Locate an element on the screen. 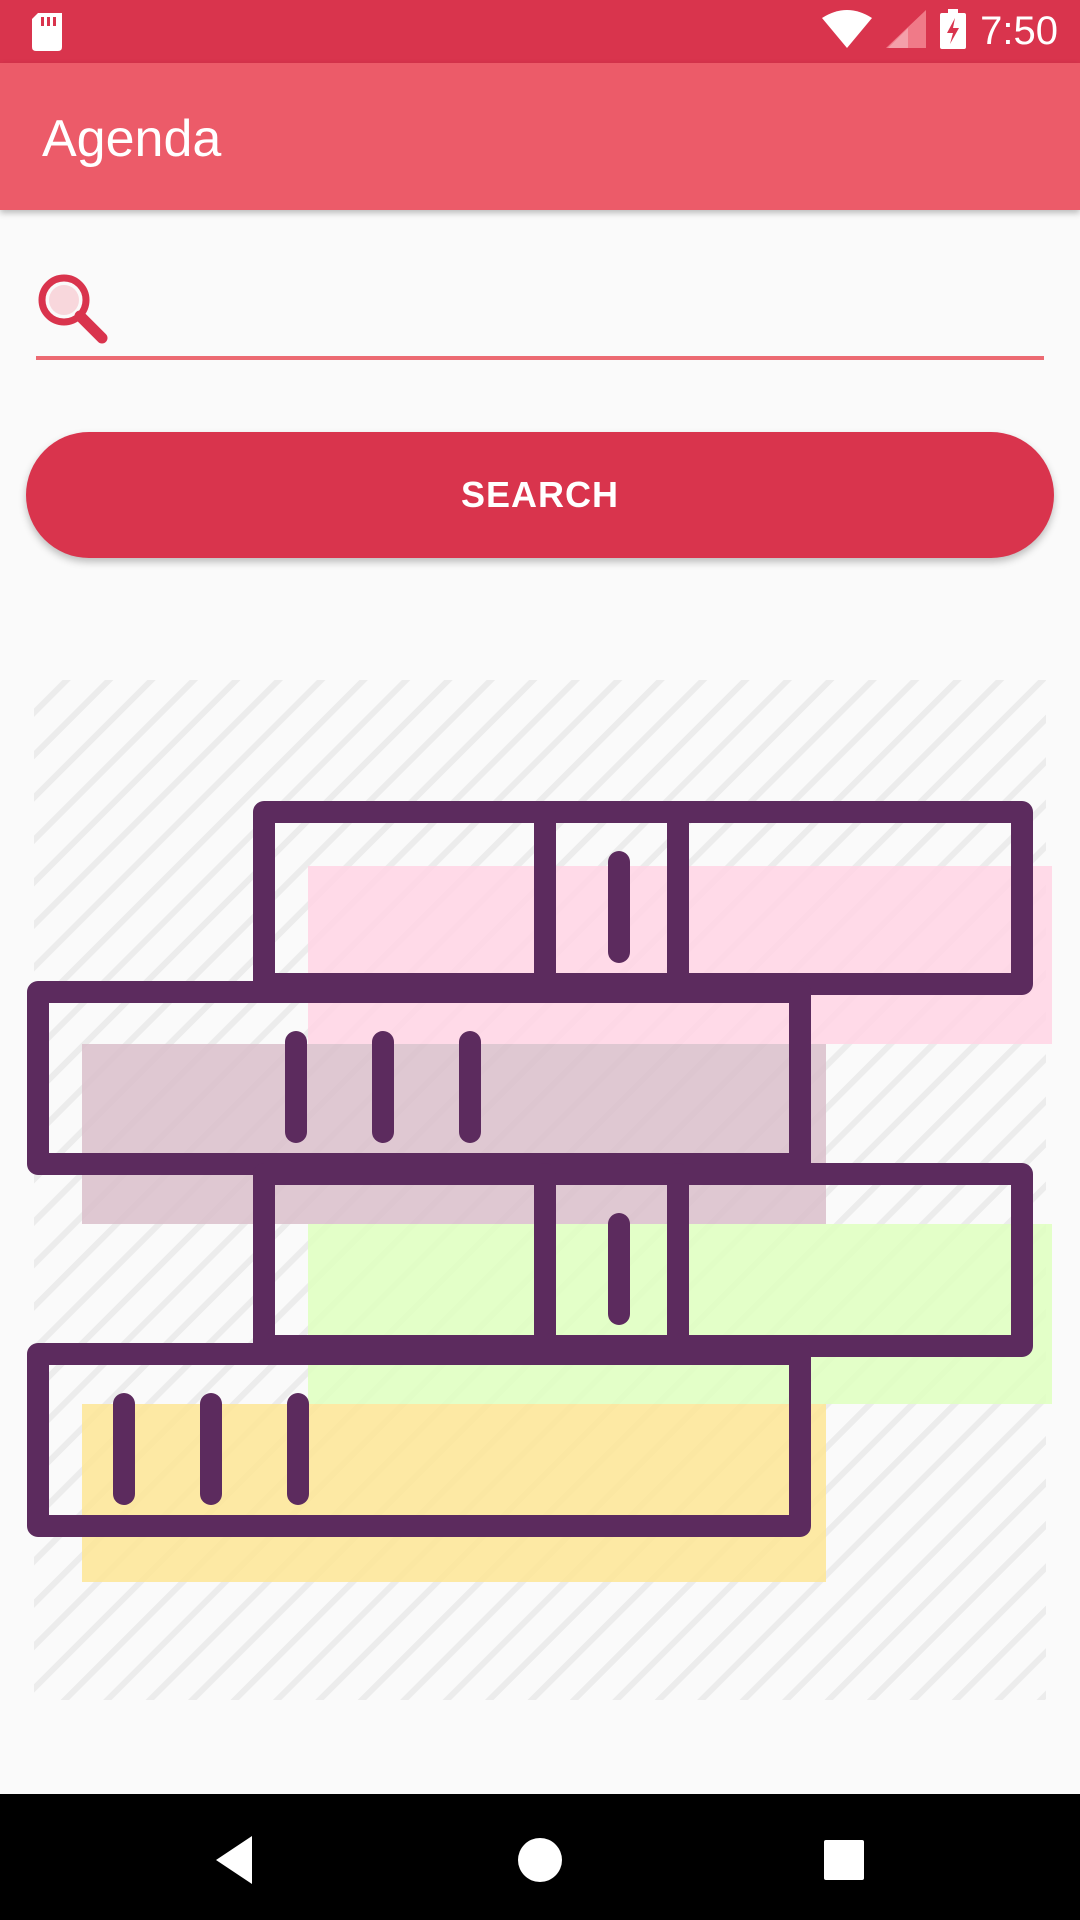  status-bar: 7:50 is located at coordinates (540, 31).